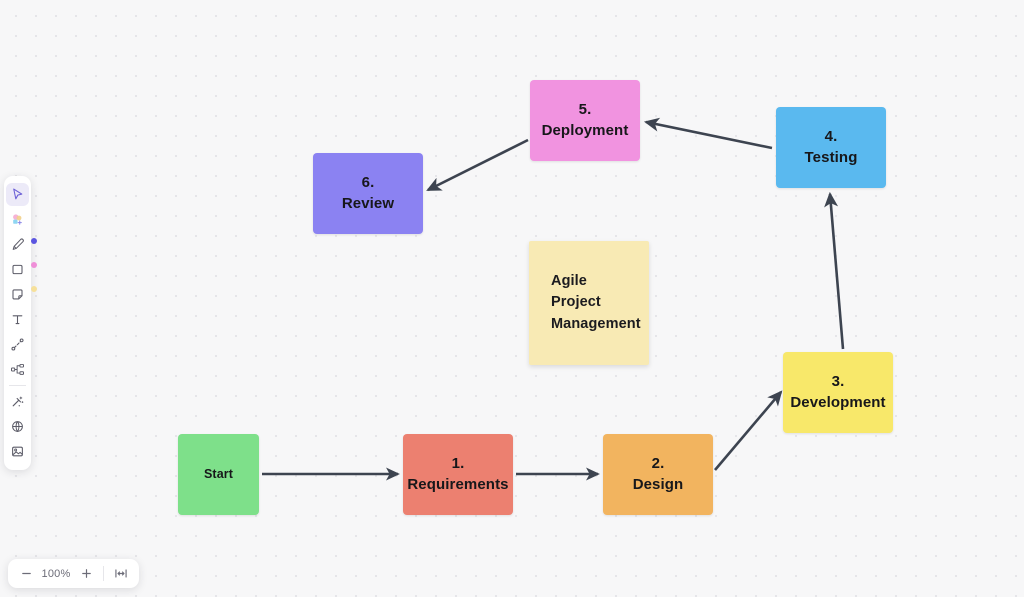 This screenshot has width=1024, height=597. I want to click on mindmap-tool, so click(17, 369).